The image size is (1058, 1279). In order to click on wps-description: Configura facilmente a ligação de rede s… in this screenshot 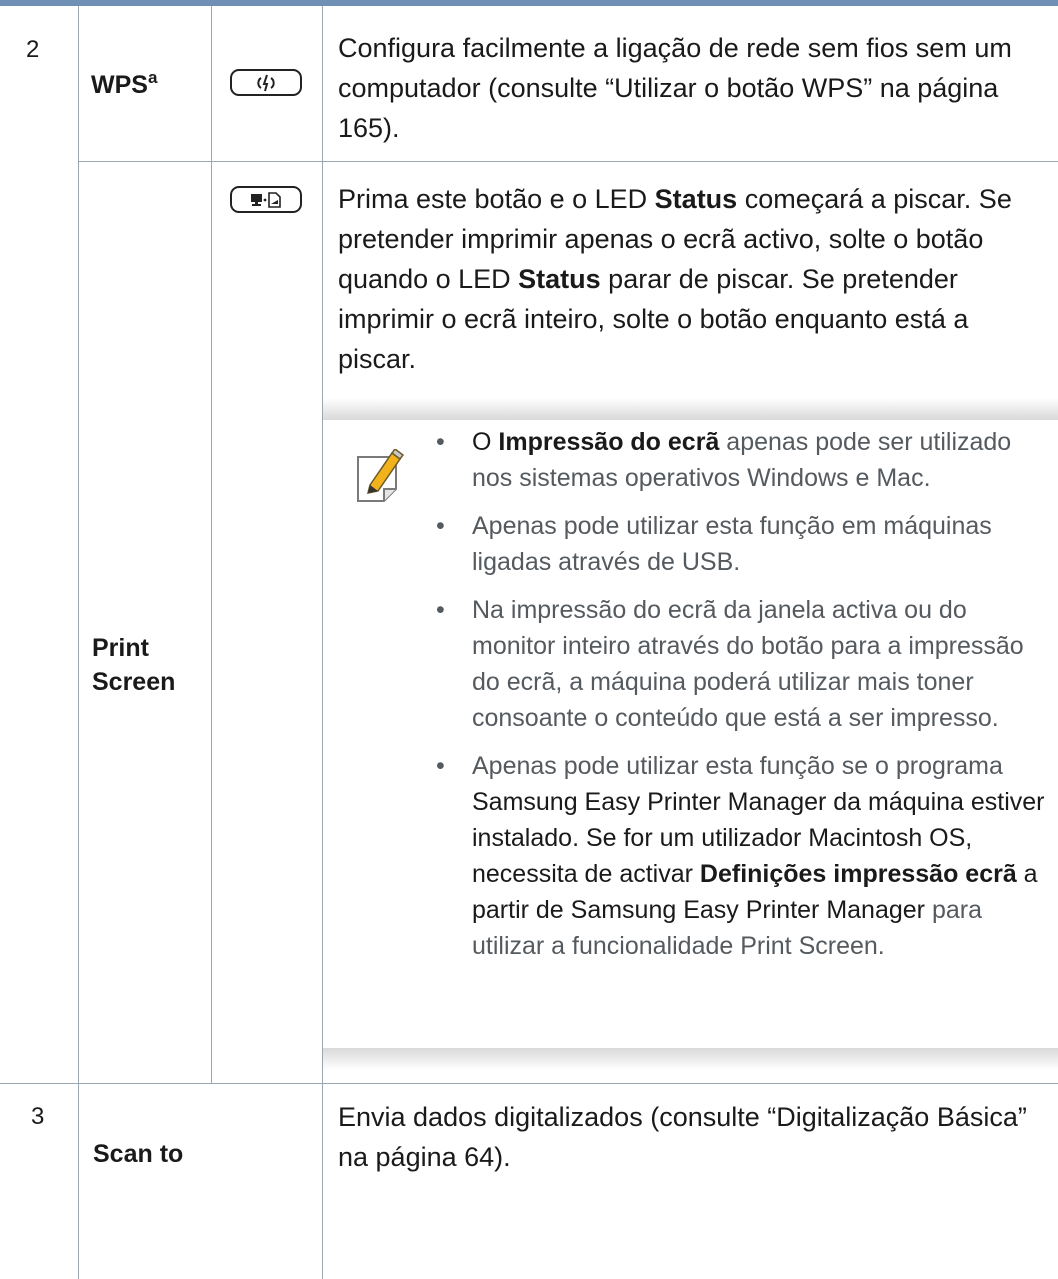, I will do `click(675, 88)`.